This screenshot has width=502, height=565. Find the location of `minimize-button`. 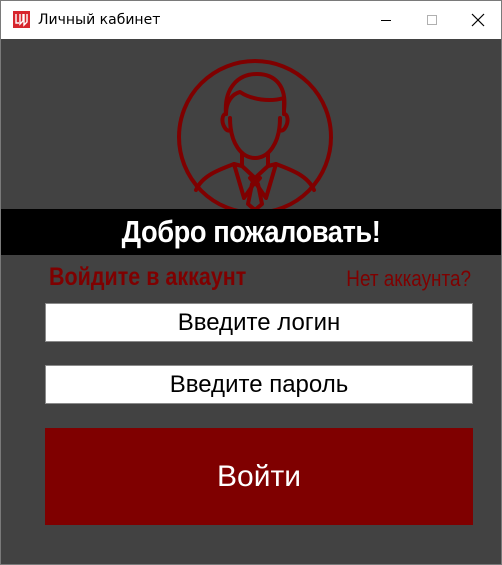

minimize-button is located at coordinates (386, 20).